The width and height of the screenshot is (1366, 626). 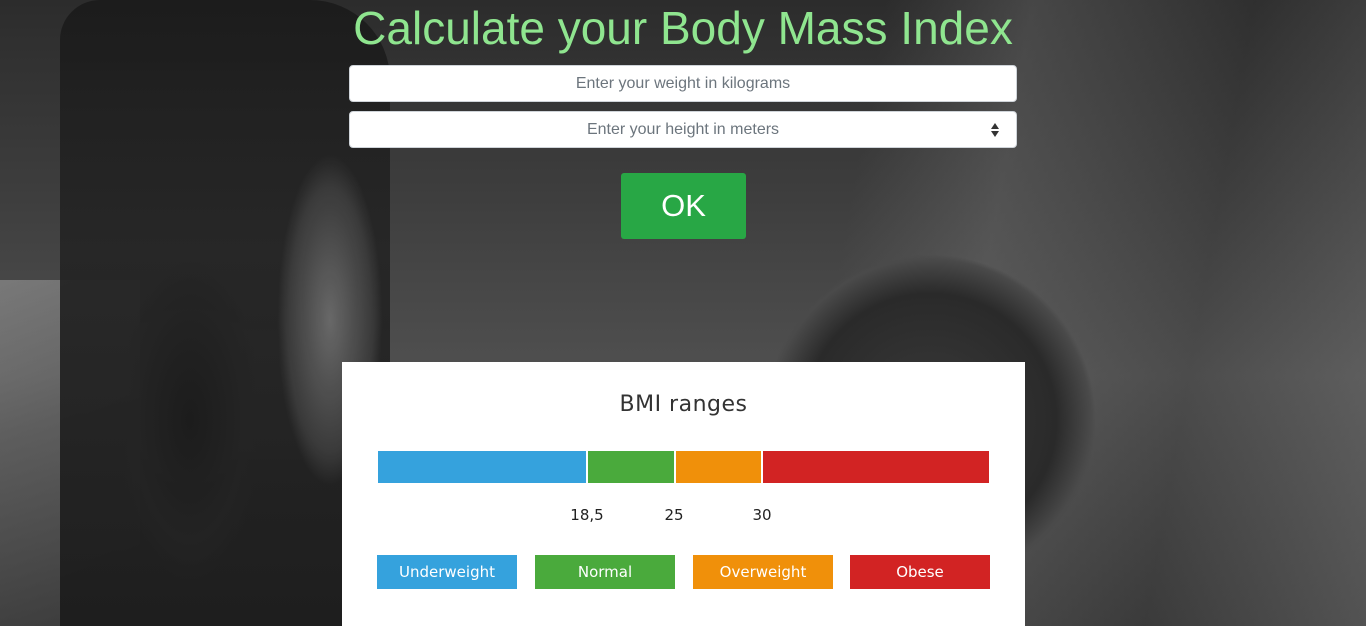 I want to click on range-bar-underweight, so click(x=482, y=467).